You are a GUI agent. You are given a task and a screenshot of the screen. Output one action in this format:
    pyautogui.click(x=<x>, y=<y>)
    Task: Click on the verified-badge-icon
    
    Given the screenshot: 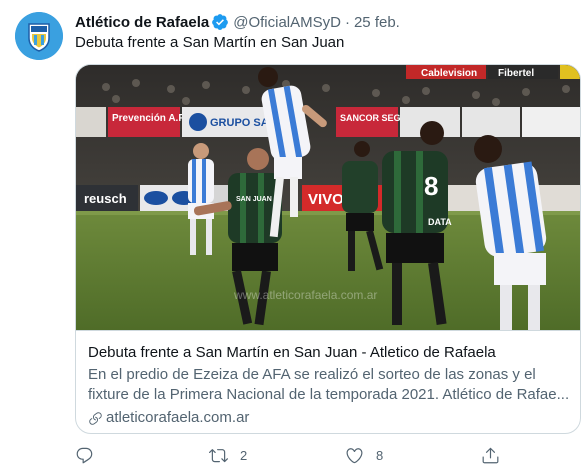 What is the action you would take?
    pyautogui.click(x=220, y=22)
    